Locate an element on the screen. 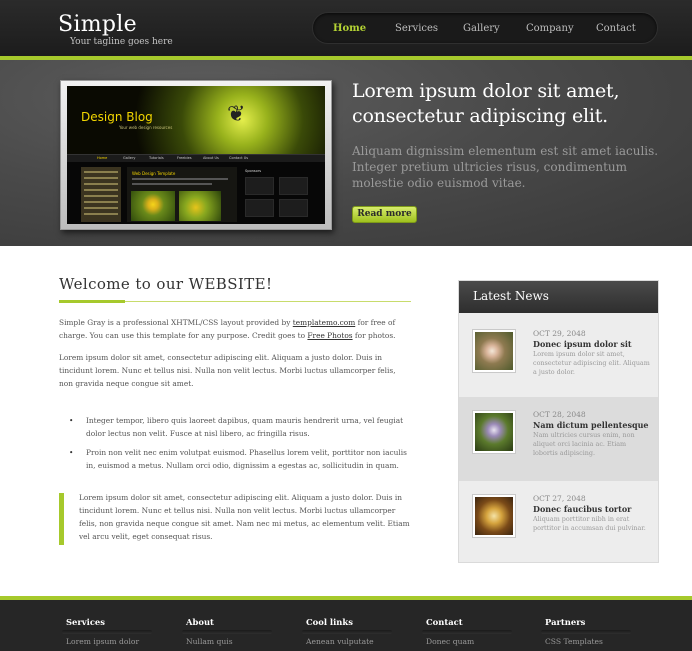 The width and height of the screenshot is (692, 651). welcome-heading: Welcome to our WEBSITE! is located at coordinates (166, 284).